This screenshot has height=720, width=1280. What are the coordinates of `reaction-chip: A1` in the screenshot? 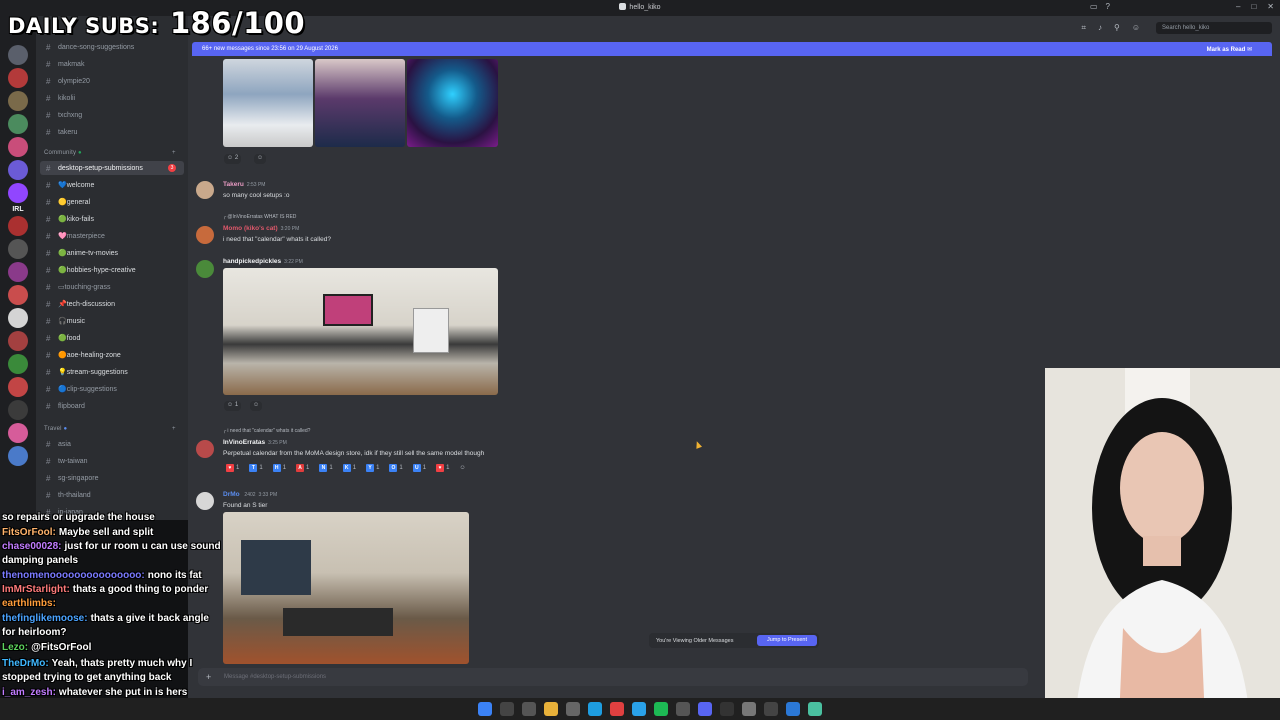 It's located at (302, 468).